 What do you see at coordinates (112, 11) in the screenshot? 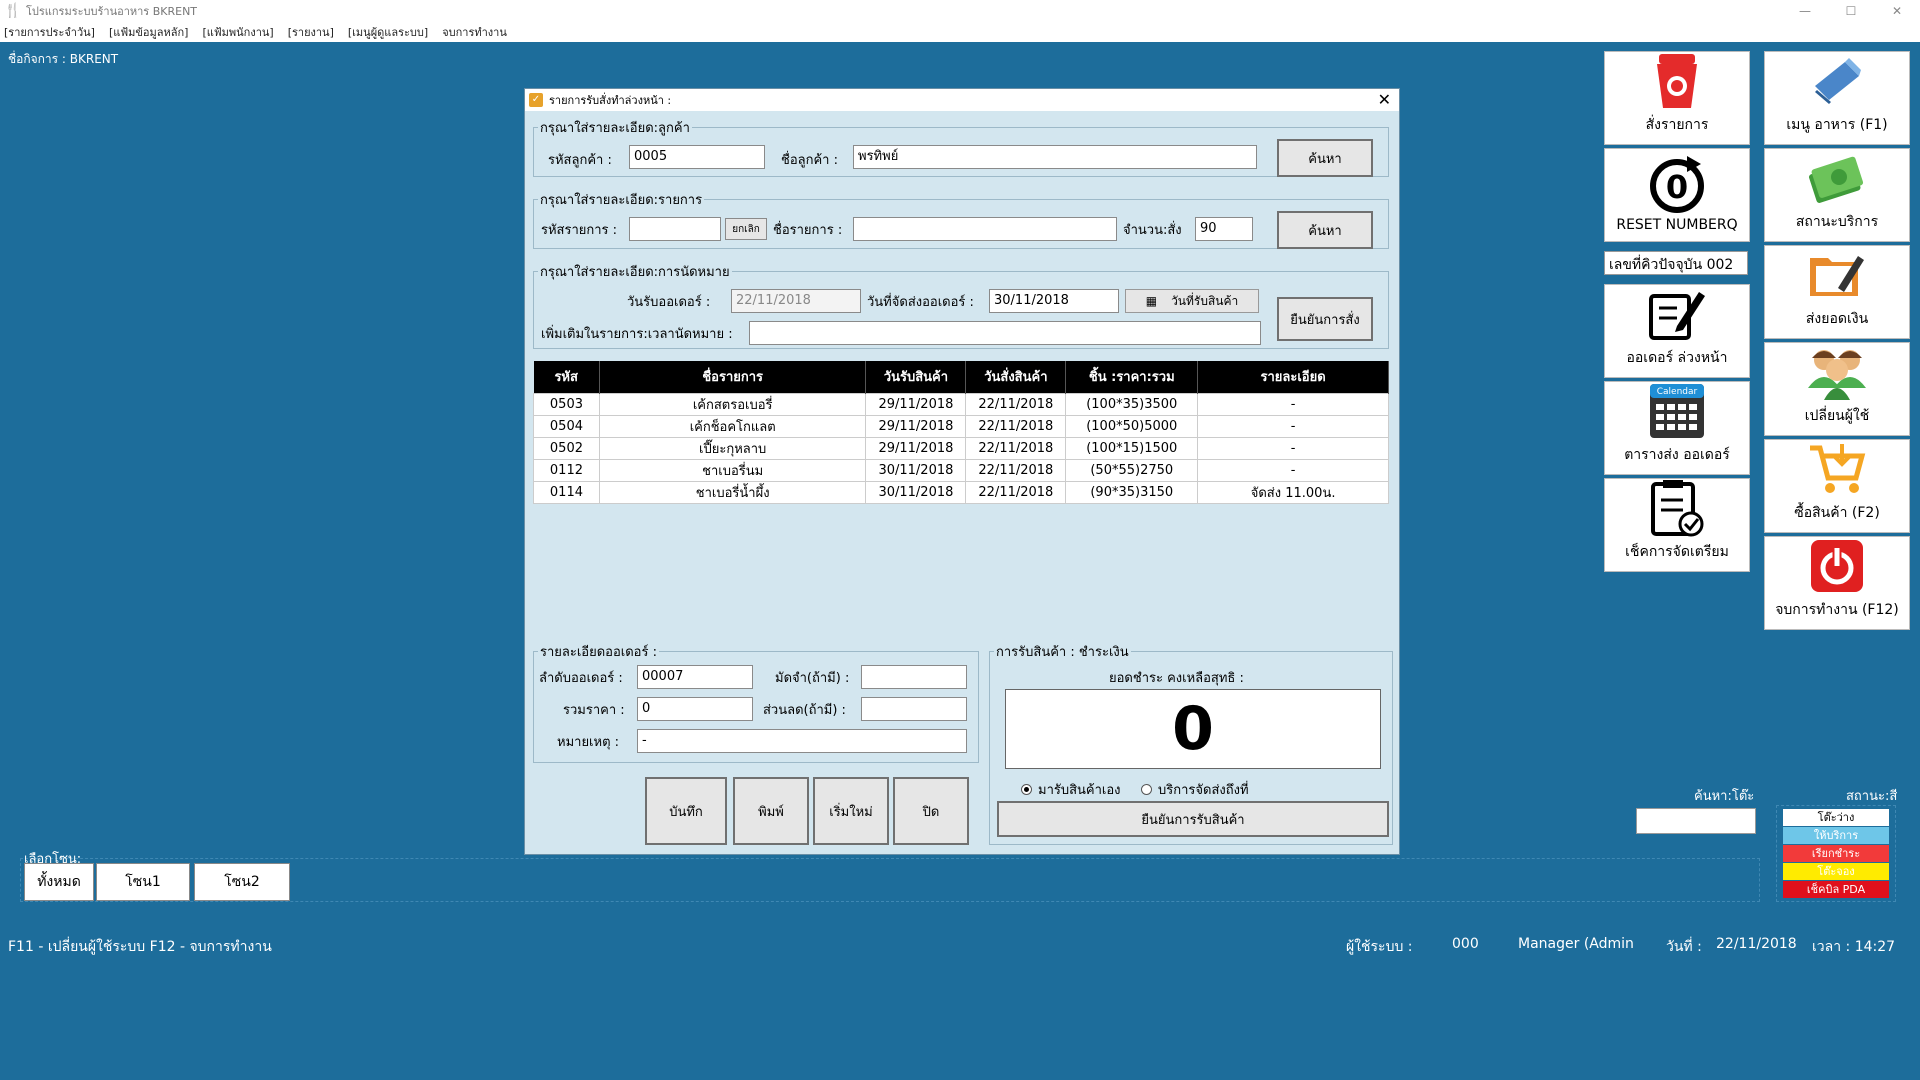
I see `window-title: โปรแกรมระบบร้านอาหาร BKRENT` at bounding box center [112, 11].